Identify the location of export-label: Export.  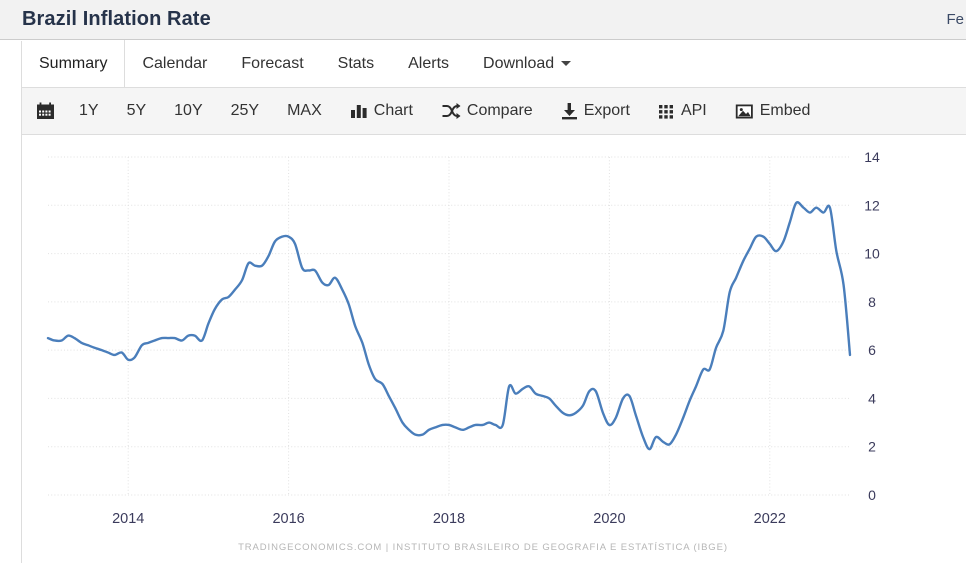
(606, 110).